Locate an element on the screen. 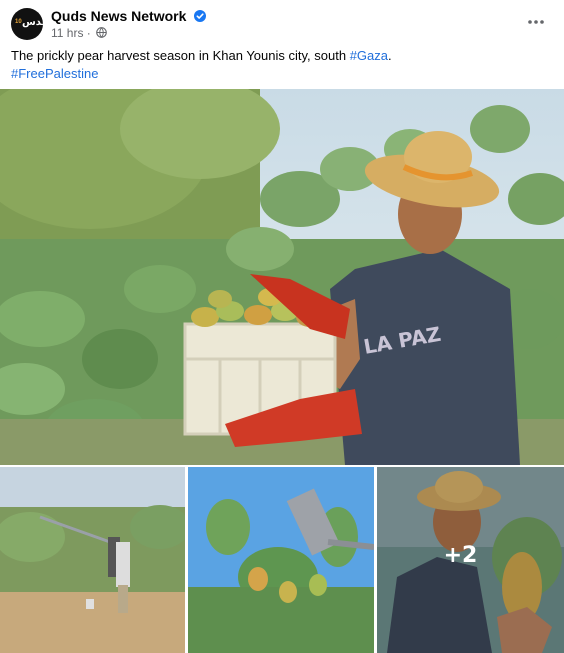 This screenshot has width=564, height=653. post-meta: 11 hrs · is located at coordinates (79, 33).